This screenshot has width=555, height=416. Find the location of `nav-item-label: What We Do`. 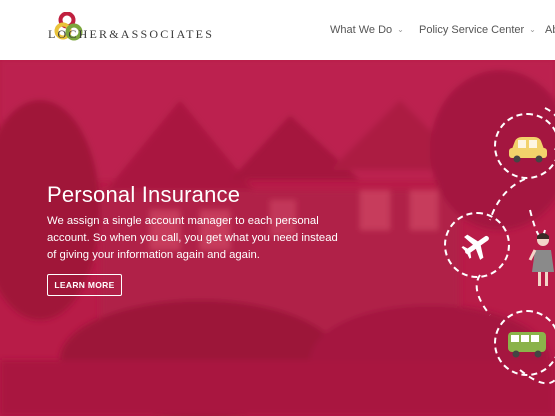

nav-item-label: What We Do is located at coordinates (361, 30).